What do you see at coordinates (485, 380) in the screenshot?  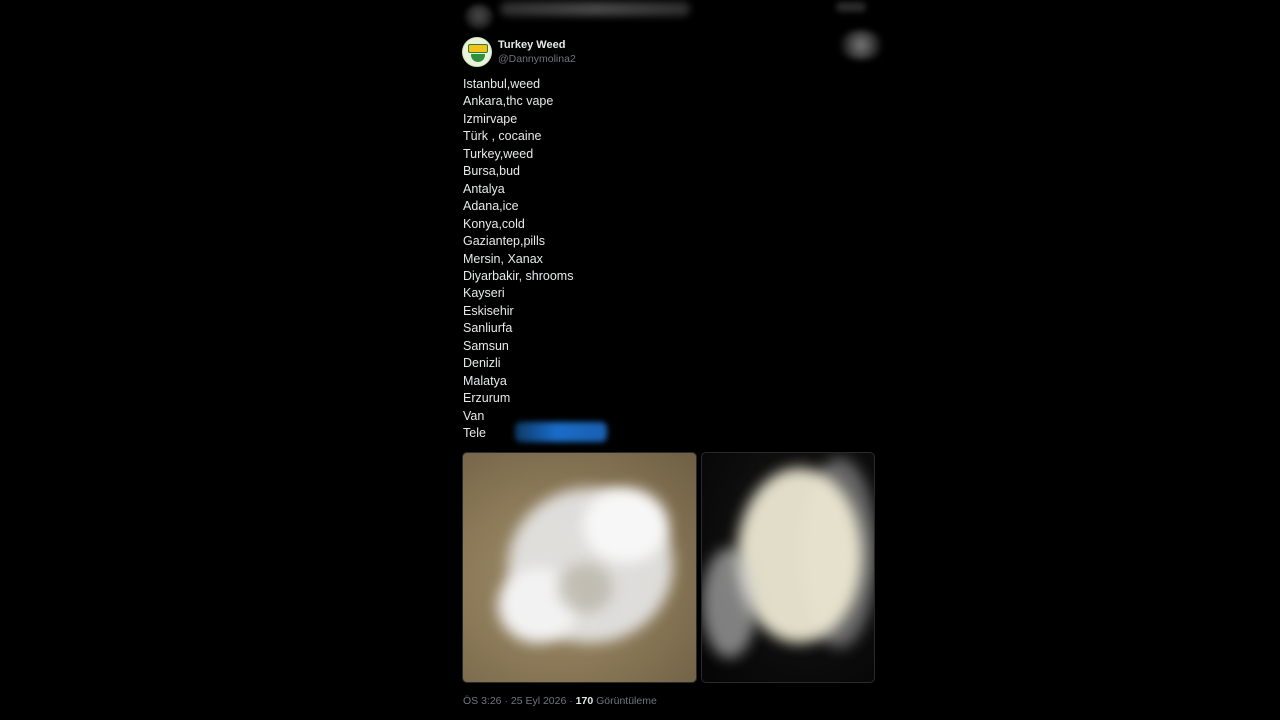 I see `tweet-line: Malatya` at bounding box center [485, 380].